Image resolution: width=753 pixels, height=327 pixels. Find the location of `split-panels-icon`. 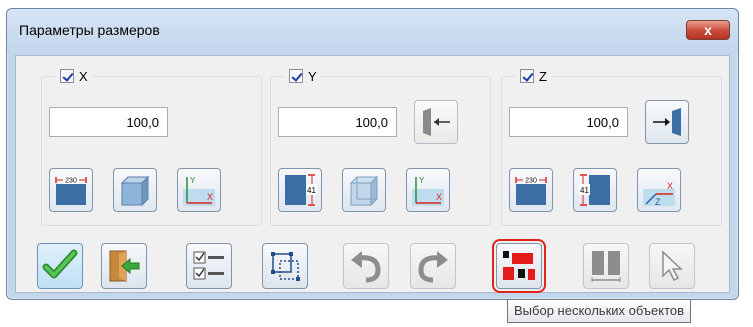

split-panels-icon is located at coordinates (606, 266).